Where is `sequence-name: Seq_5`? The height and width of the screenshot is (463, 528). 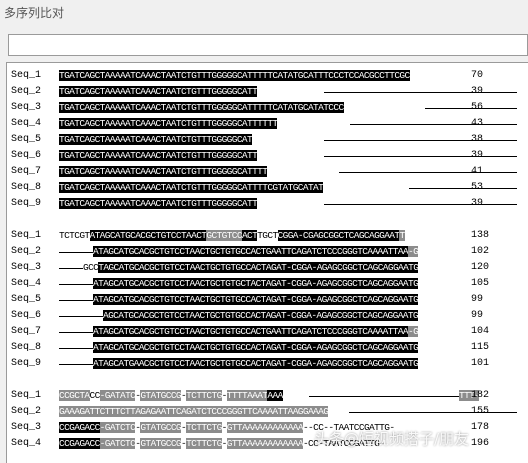 sequence-name: Seq_5 is located at coordinates (26, 299).